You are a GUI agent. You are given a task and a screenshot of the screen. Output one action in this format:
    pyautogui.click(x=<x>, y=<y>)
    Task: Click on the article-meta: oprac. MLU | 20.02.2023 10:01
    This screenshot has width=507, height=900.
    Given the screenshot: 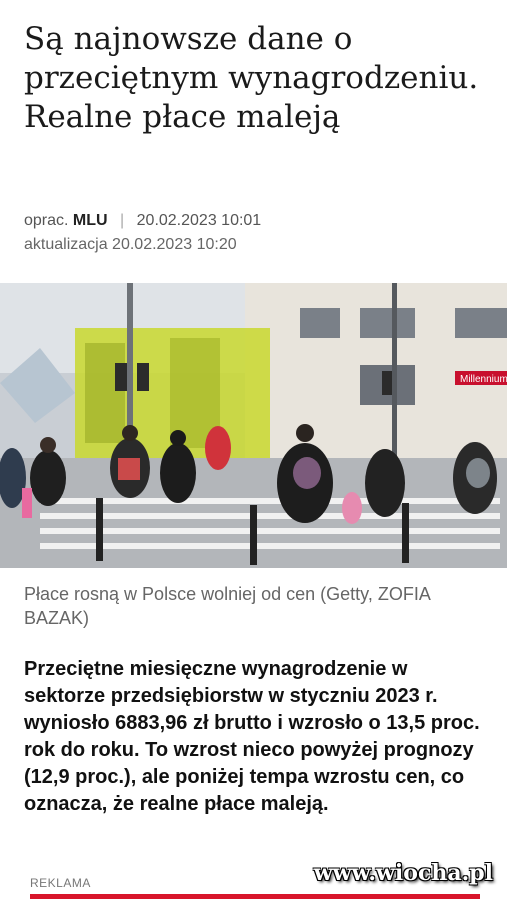 What is the action you would take?
    pyautogui.click(x=142, y=221)
    